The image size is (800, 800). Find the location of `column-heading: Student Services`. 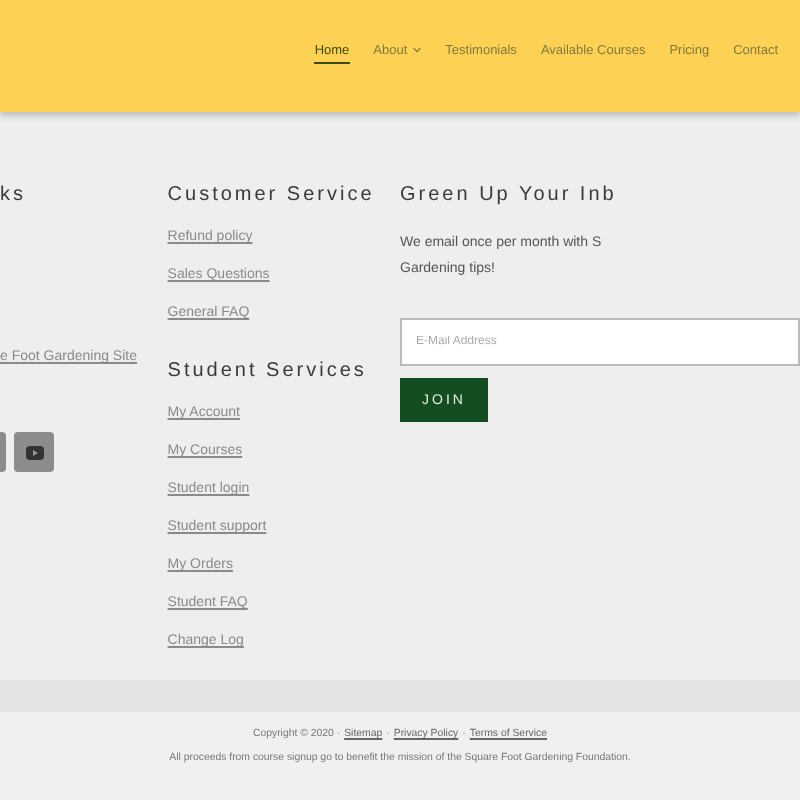

column-heading: Student Services is located at coordinates (267, 371).